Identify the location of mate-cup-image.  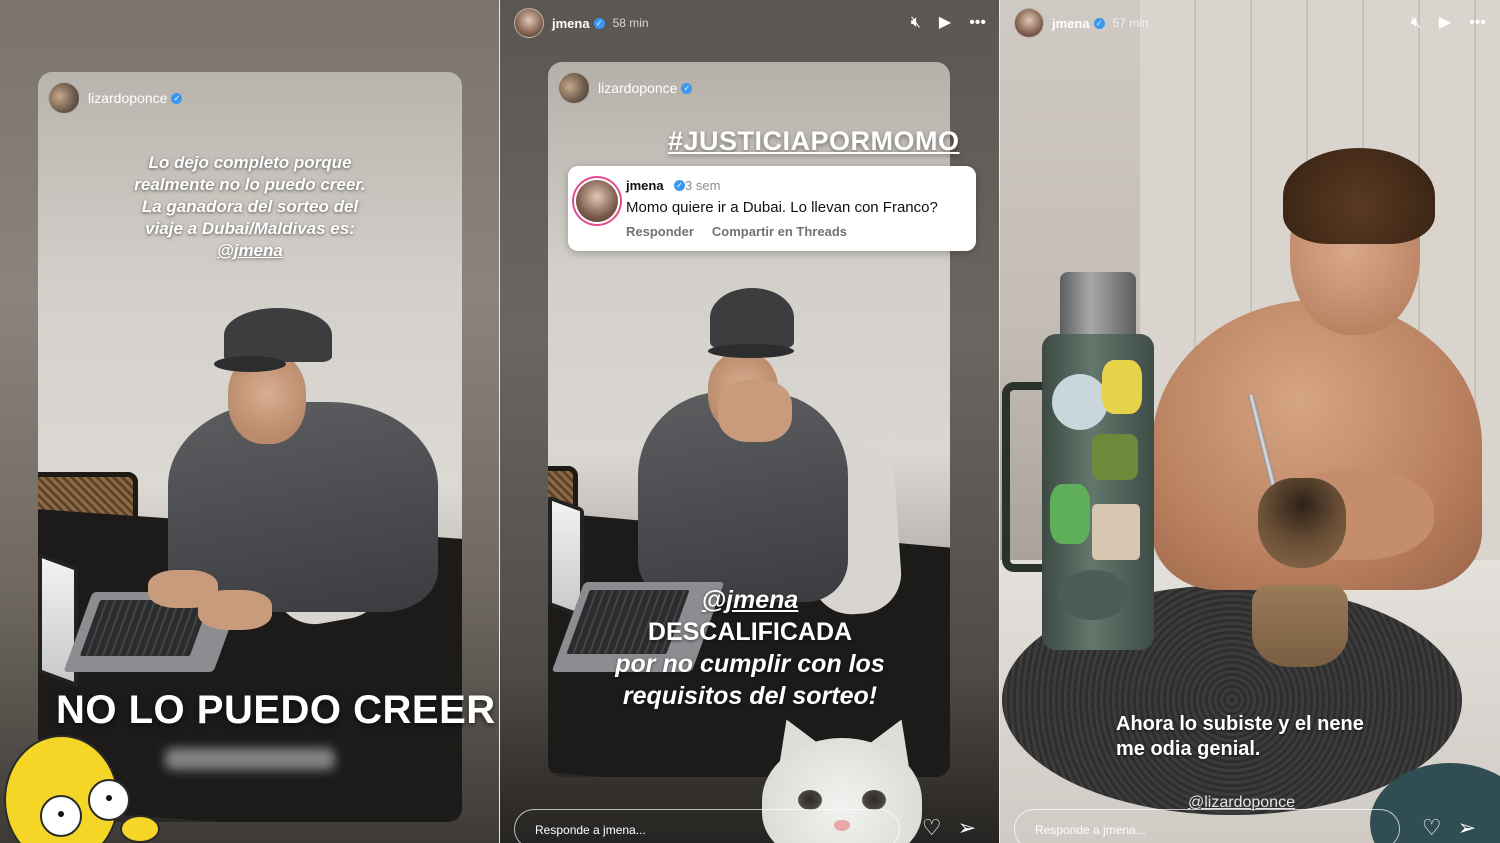
(1300, 626).